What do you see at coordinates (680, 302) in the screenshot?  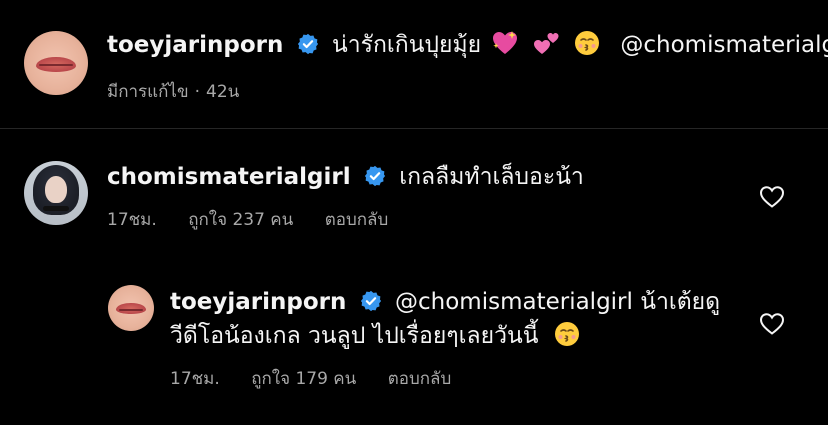 I see `reply-text-line1: น้าเต้ยดู` at bounding box center [680, 302].